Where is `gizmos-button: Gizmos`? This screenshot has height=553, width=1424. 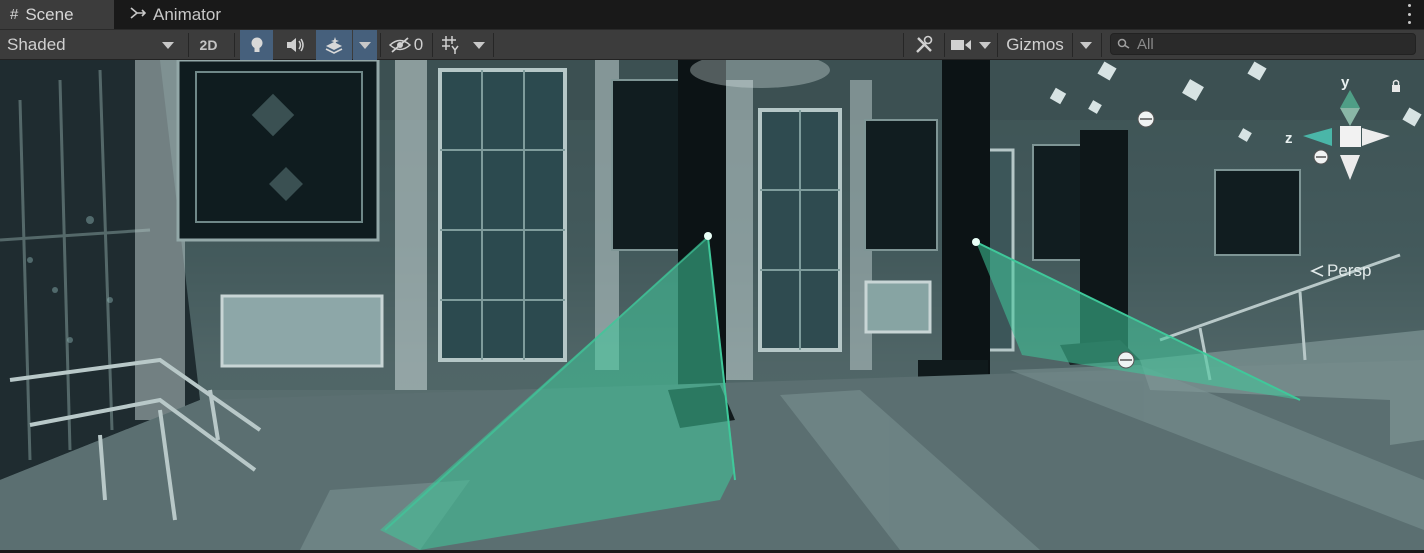 gizmos-button: Gizmos is located at coordinates (1035, 45).